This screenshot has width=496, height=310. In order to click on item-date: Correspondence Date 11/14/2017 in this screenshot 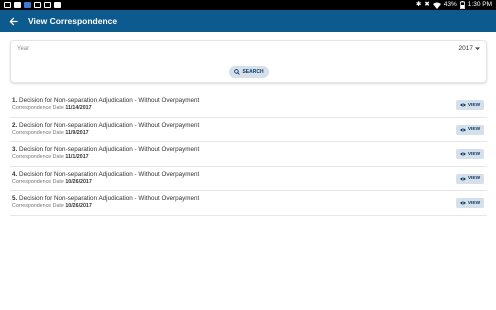, I will do `click(52, 108)`.